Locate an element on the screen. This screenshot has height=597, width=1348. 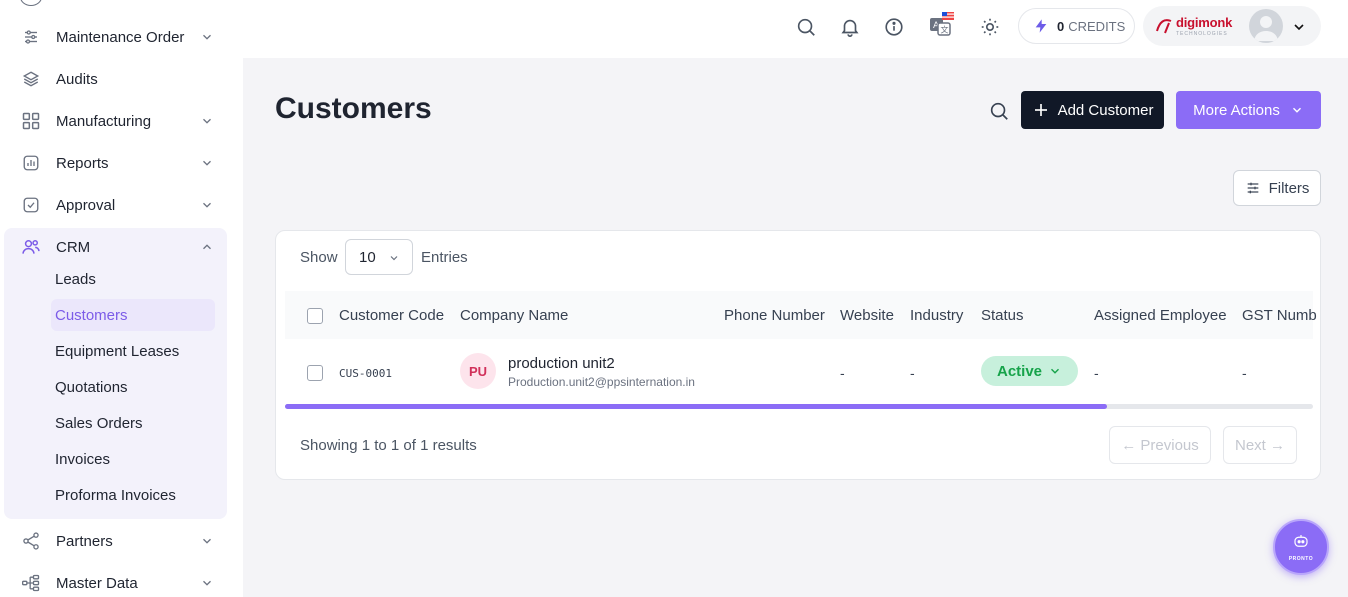
gst-number: - is located at coordinates (1244, 373).